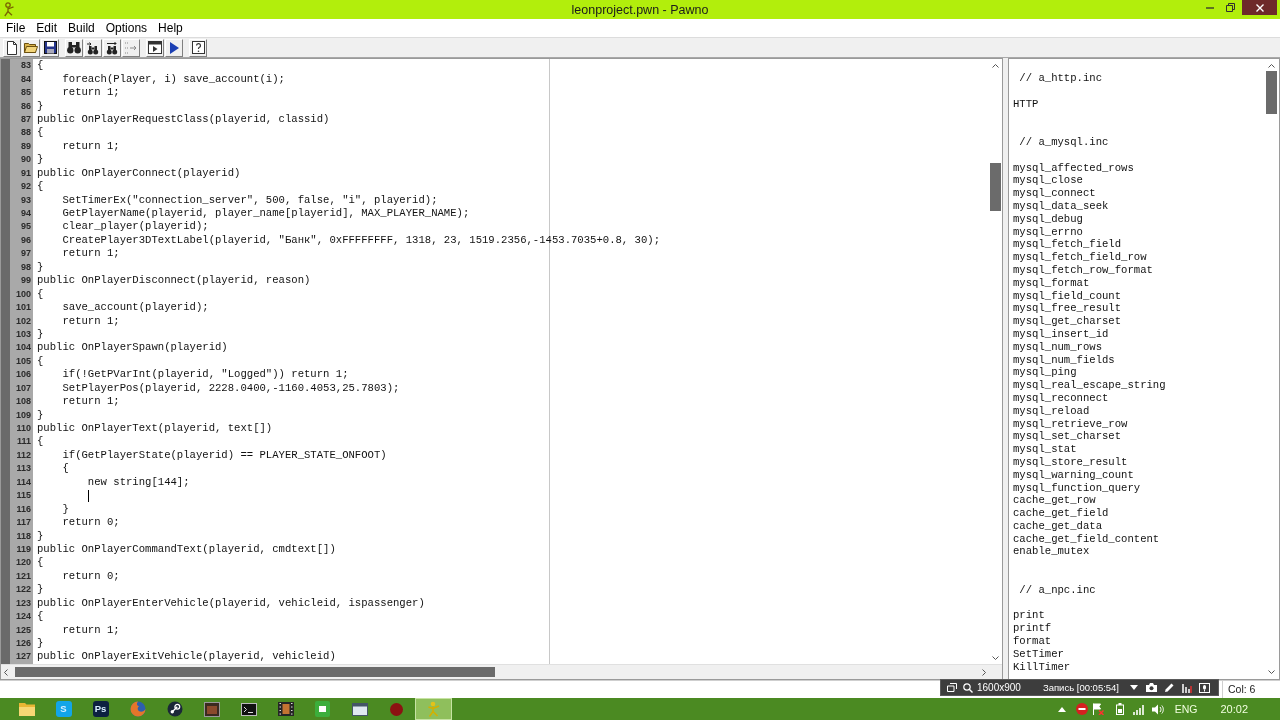  What do you see at coordinates (1061, 333) in the screenshot?
I see `function-item: mysql_insert_id` at bounding box center [1061, 333].